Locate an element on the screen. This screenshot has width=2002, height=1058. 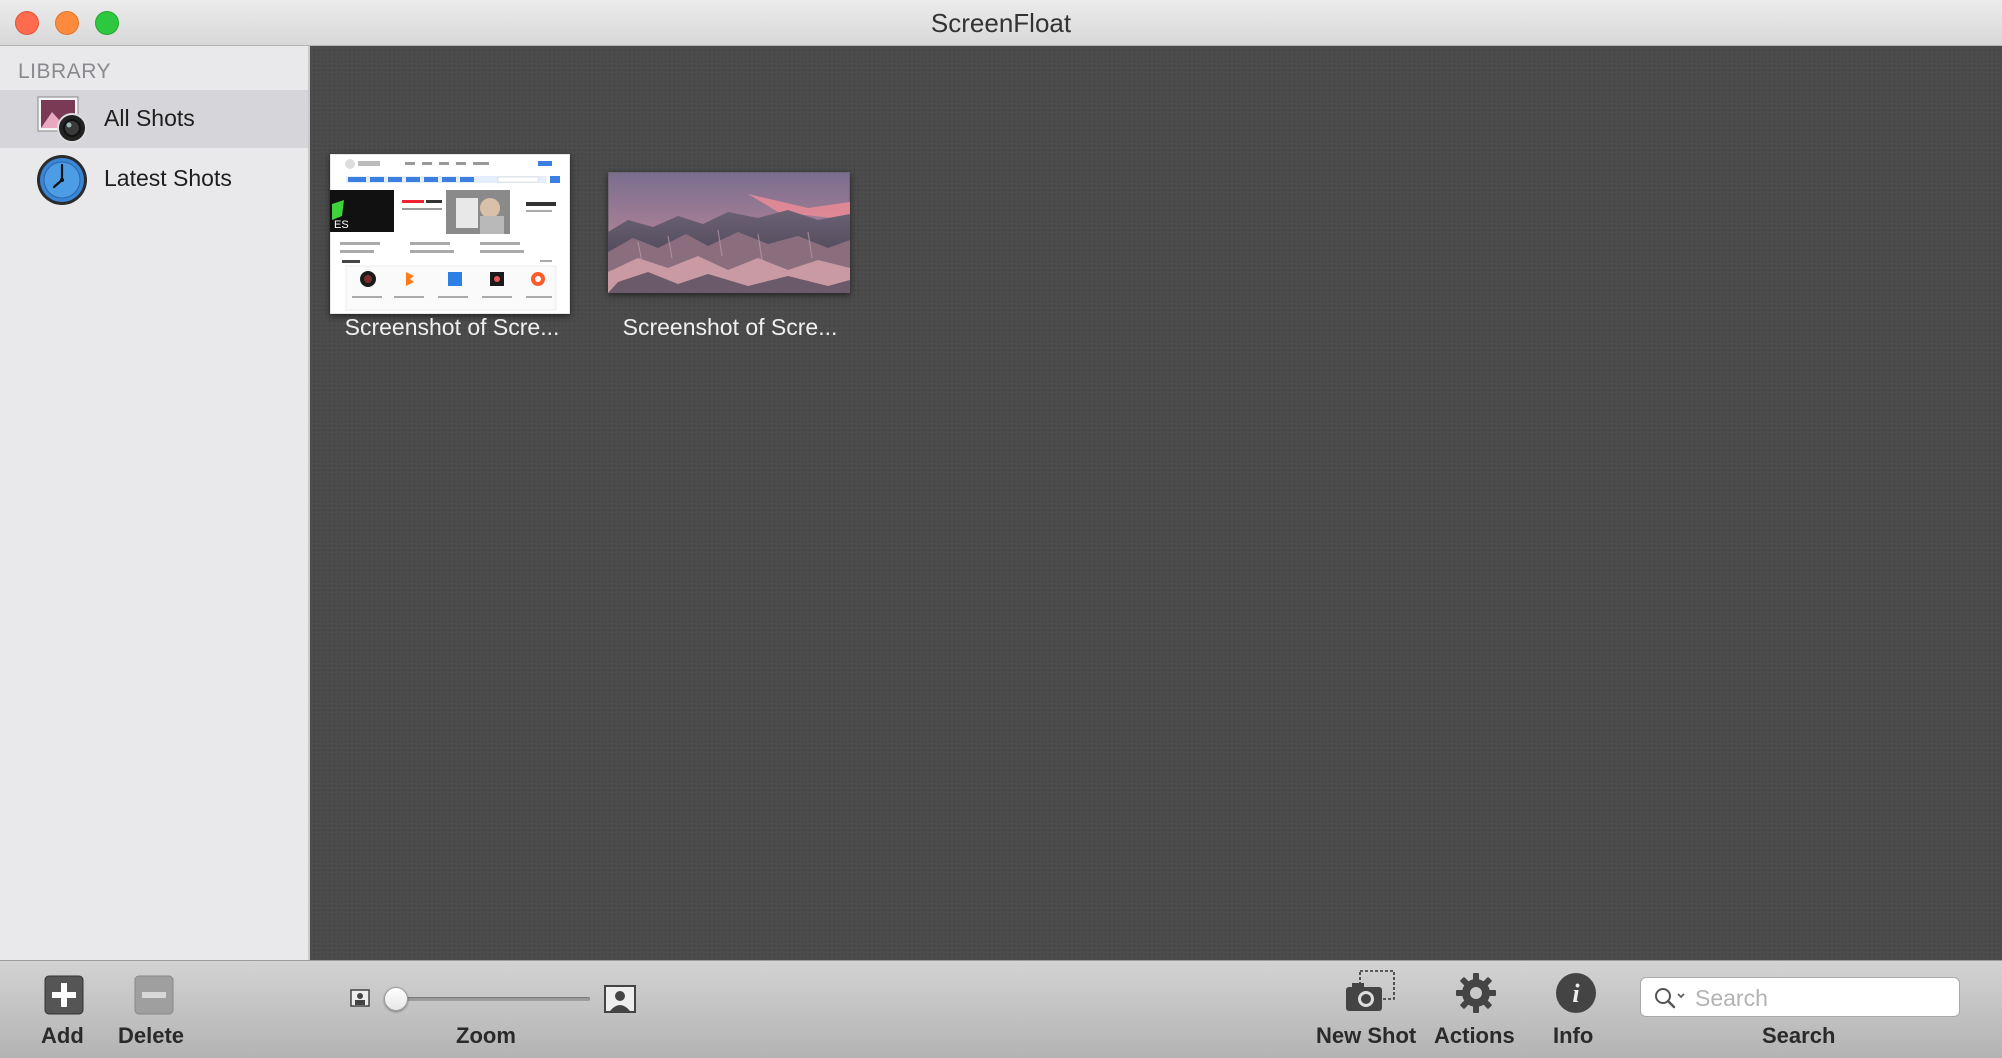
info-label: Info is located at coordinates (1573, 1035).